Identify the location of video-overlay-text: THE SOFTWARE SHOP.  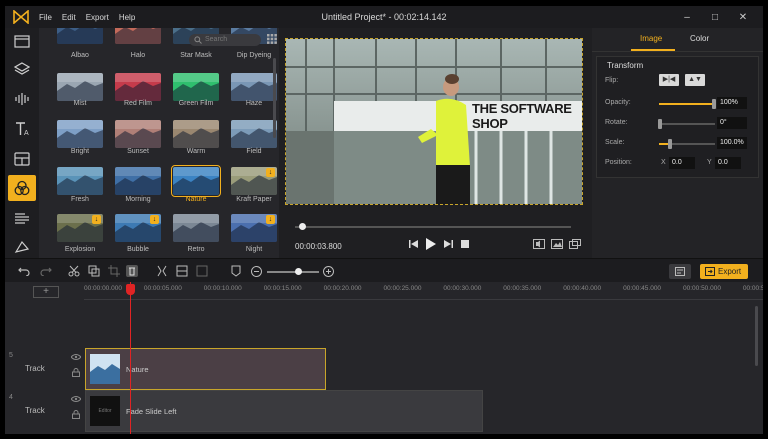
(527, 116).